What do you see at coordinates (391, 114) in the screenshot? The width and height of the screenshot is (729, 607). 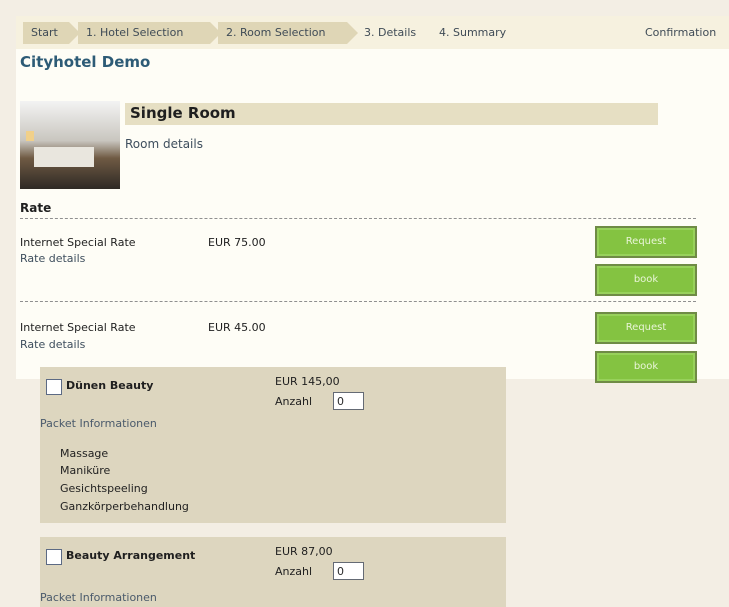 I see `room-header: Single Room` at bounding box center [391, 114].